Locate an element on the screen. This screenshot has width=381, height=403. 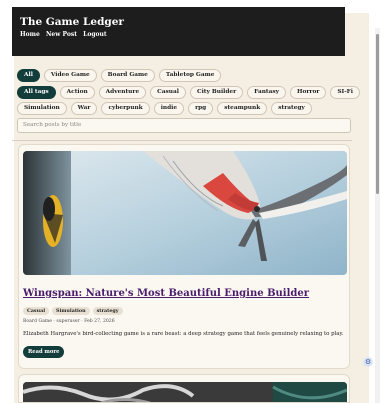
tag-chip-horror: Horror is located at coordinates (308, 92).